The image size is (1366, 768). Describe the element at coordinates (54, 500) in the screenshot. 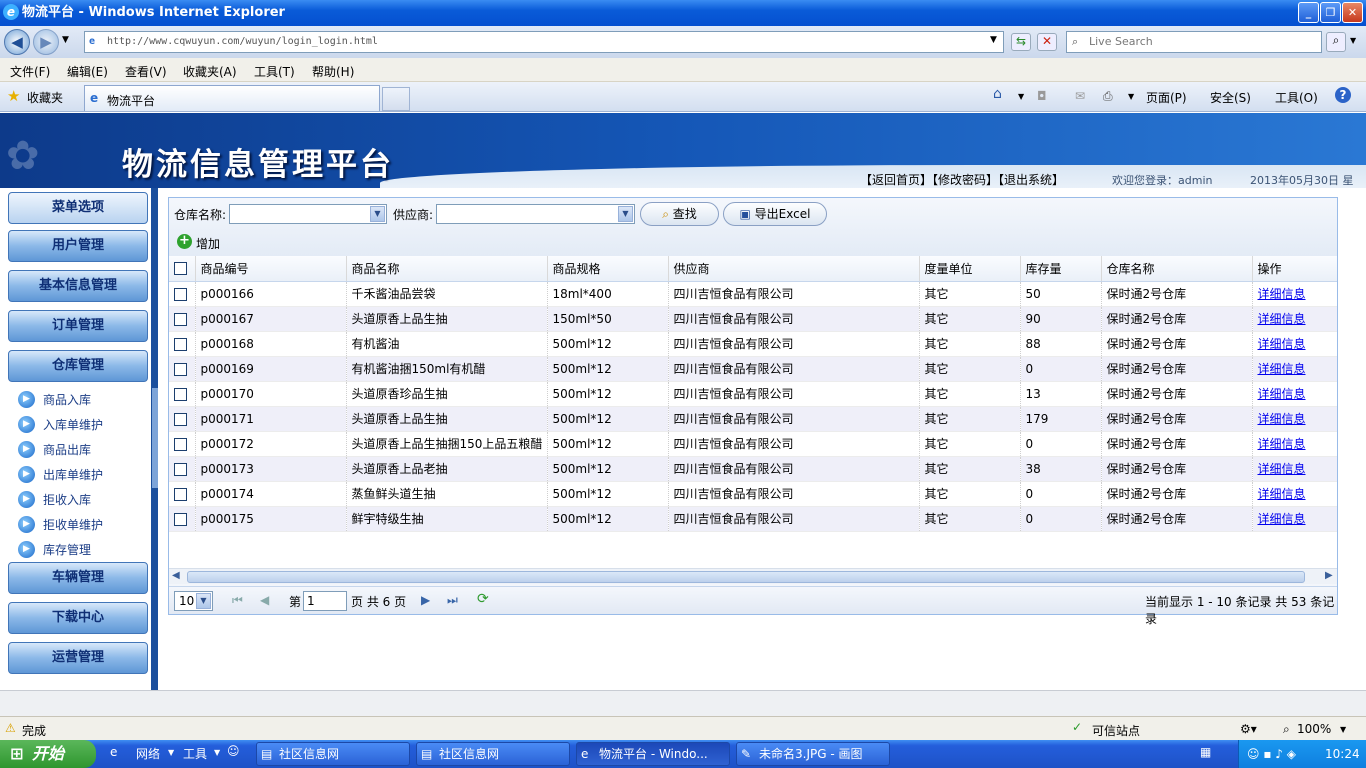

I see `sidebar-sub-reject-in: ▶ 拒收入库` at that location.